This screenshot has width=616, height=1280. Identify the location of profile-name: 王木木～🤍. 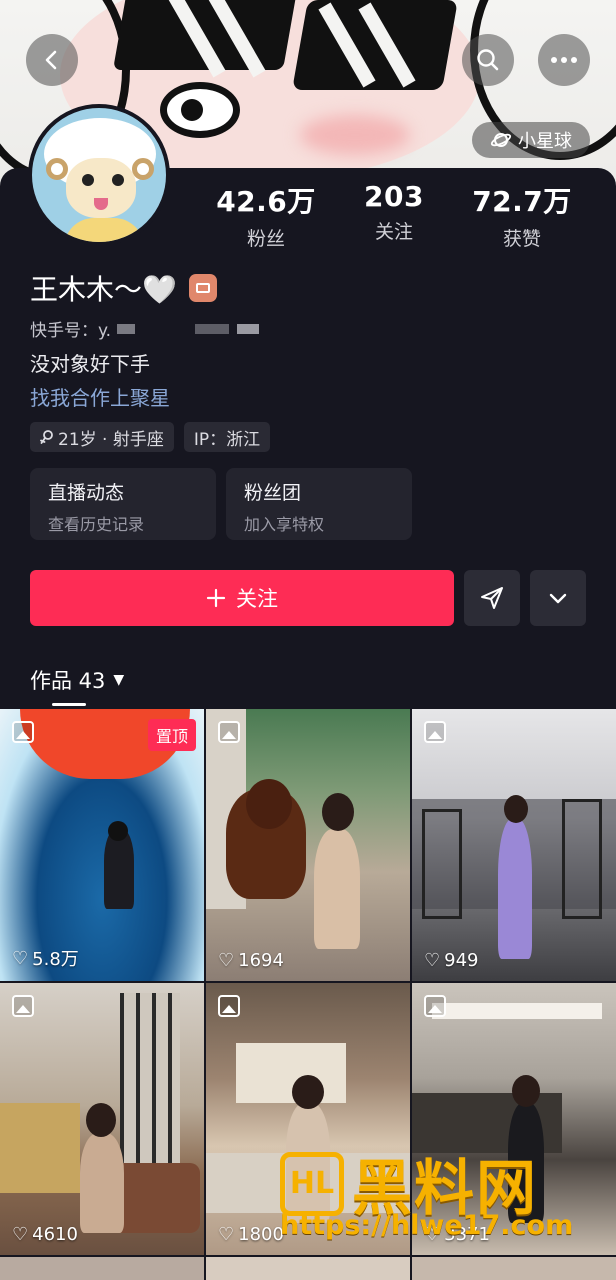
(103, 289).